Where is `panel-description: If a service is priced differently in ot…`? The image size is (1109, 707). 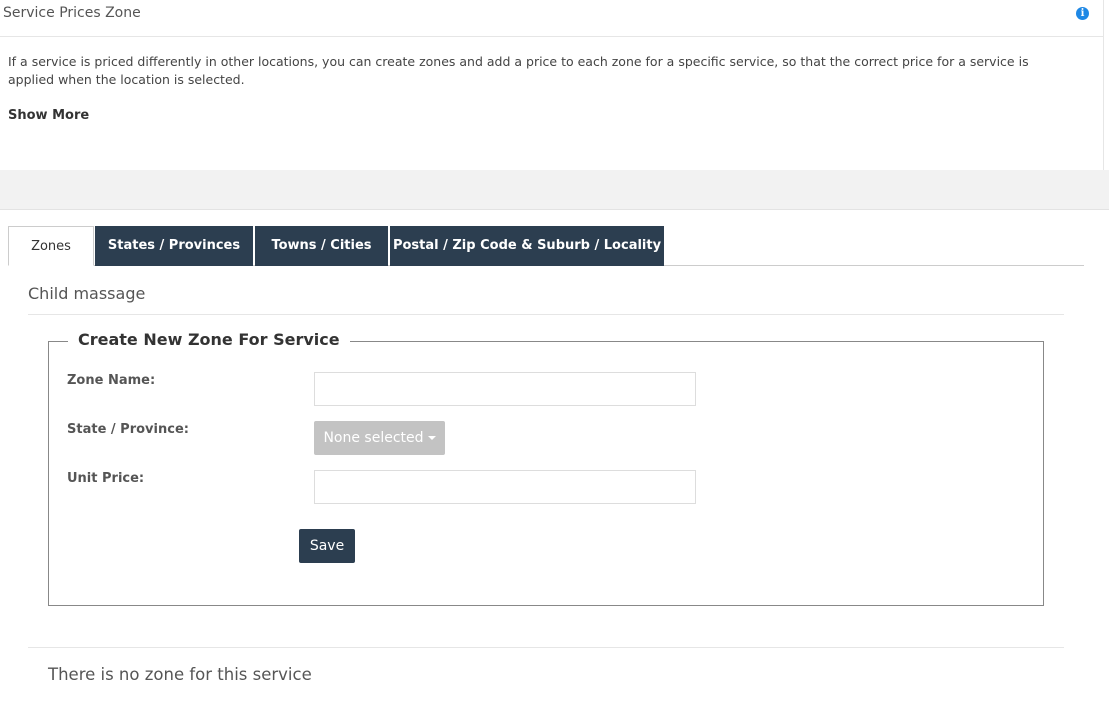
panel-description: If a service is priced differently in ot… is located at coordinates (518, 70).